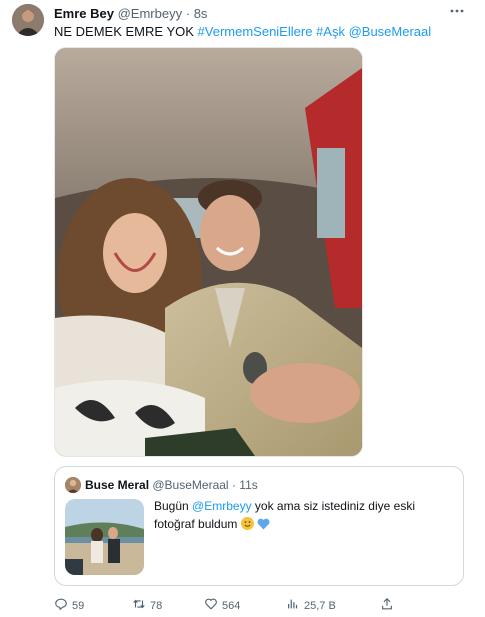  I want to click on hashtag-link: #VermemSeniEllere, so click(255, 31).